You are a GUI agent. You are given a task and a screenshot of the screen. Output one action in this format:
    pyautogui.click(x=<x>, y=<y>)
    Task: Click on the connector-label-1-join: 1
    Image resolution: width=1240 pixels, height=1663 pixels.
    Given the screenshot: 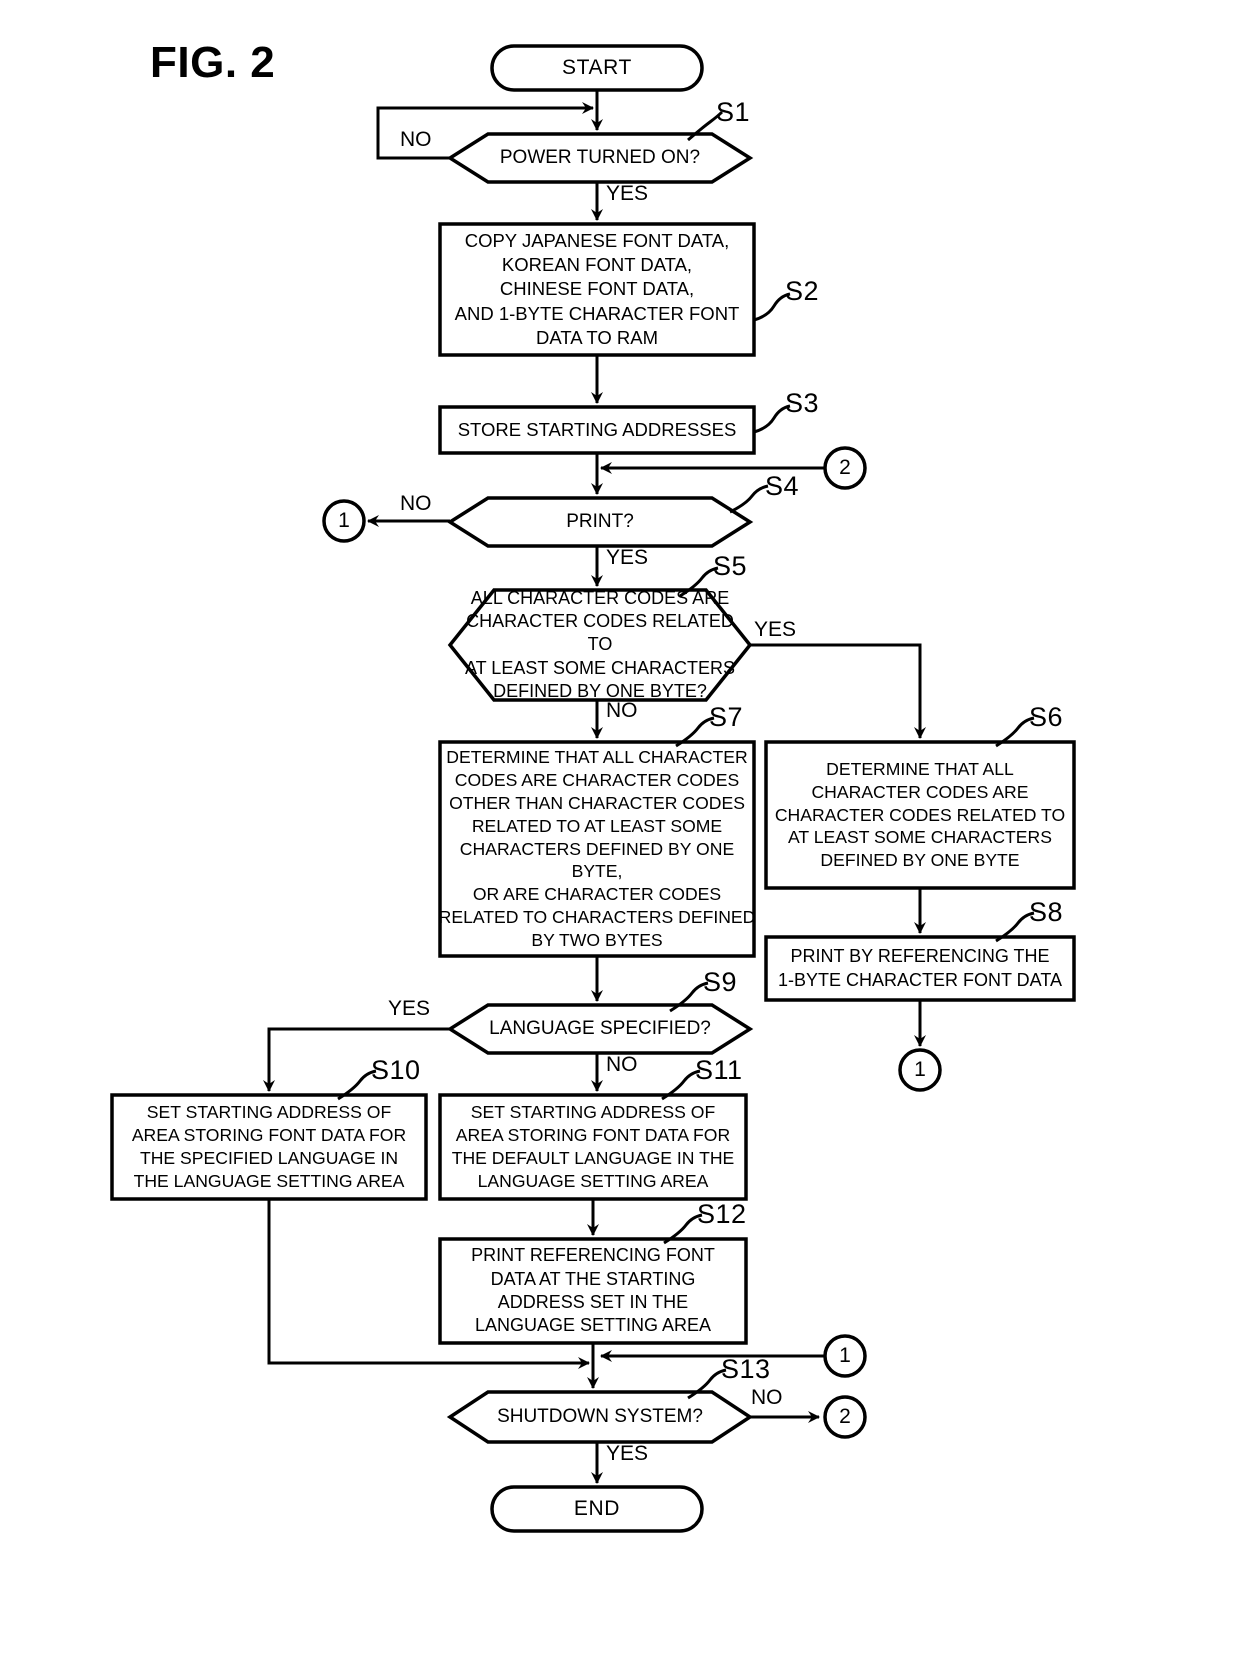 What is the action you would take?
    pyautogui.click(x=845, y=1355)
    